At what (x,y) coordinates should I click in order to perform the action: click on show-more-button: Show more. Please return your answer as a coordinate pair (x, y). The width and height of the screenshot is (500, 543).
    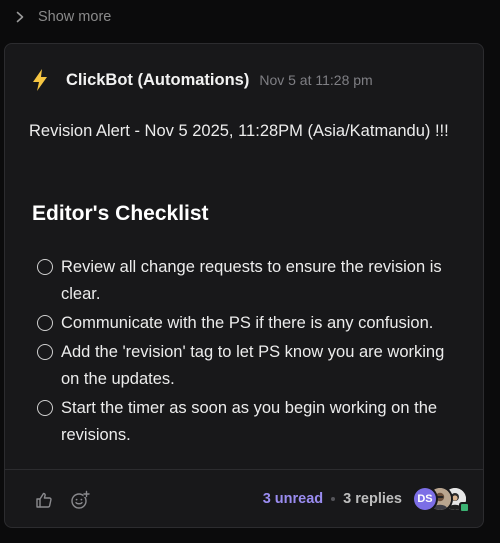
    Looking at the image, I should click on (62, 17).